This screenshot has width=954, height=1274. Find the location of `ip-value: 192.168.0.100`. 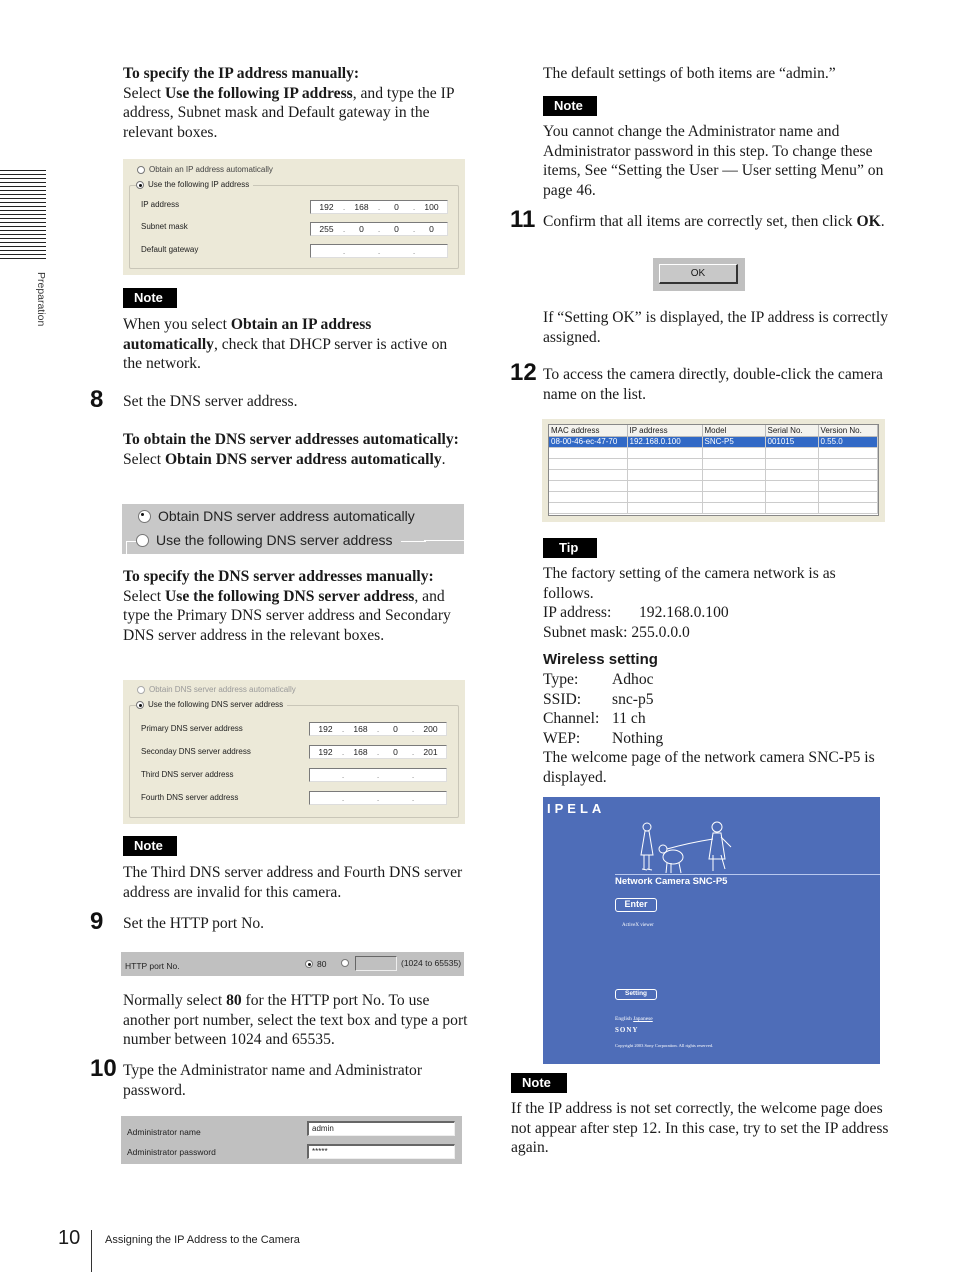

ip-value: 192.168.0.100 is located at coordinates (684, 612).